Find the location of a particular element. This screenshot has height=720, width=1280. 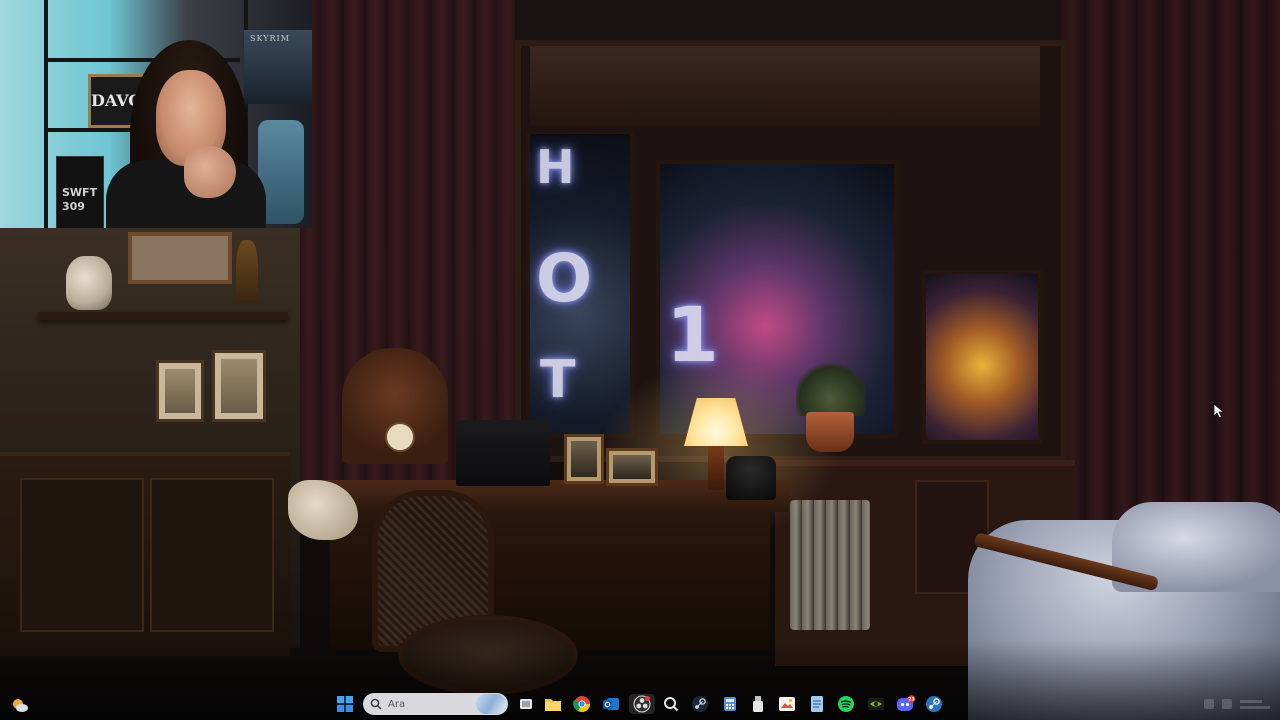

webcam-box-text: SWFT 309 is located at coordinates (79, 200).